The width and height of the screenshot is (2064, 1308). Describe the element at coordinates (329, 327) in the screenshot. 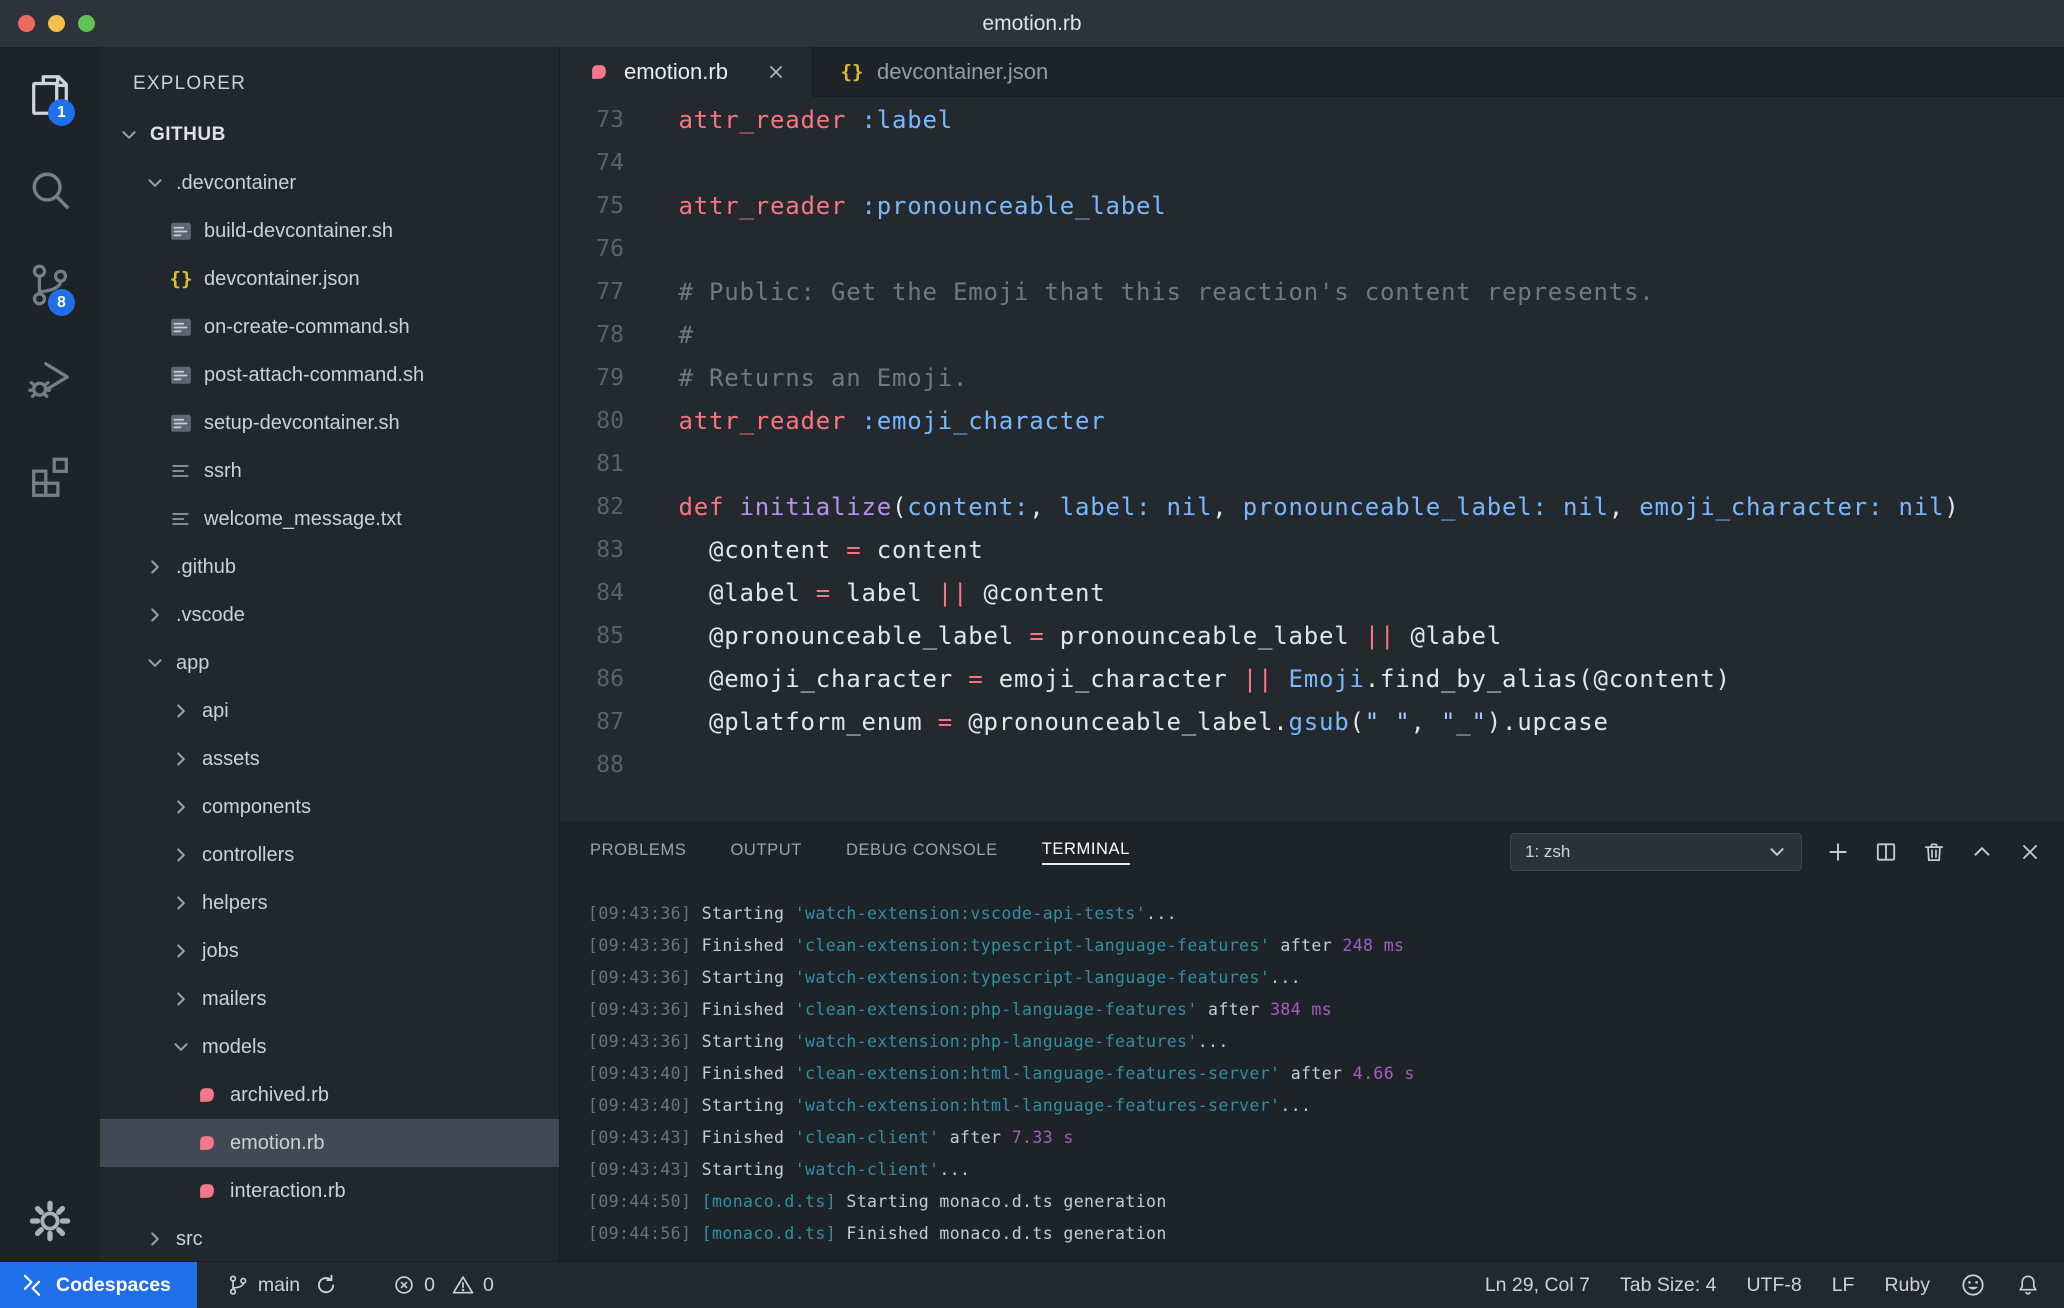

I see `tree-file-on-create-command.sh: on-create-command.sh` at that location.